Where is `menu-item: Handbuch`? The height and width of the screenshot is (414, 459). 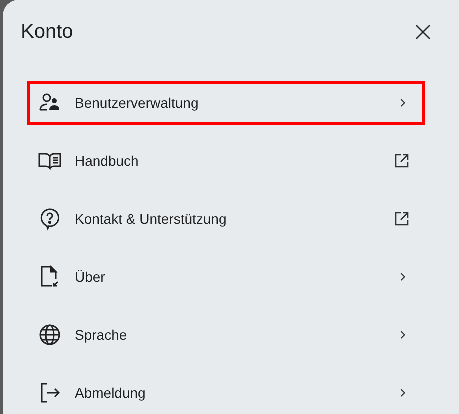
menu-item: Handbuch is located at coordinates (226, 161).